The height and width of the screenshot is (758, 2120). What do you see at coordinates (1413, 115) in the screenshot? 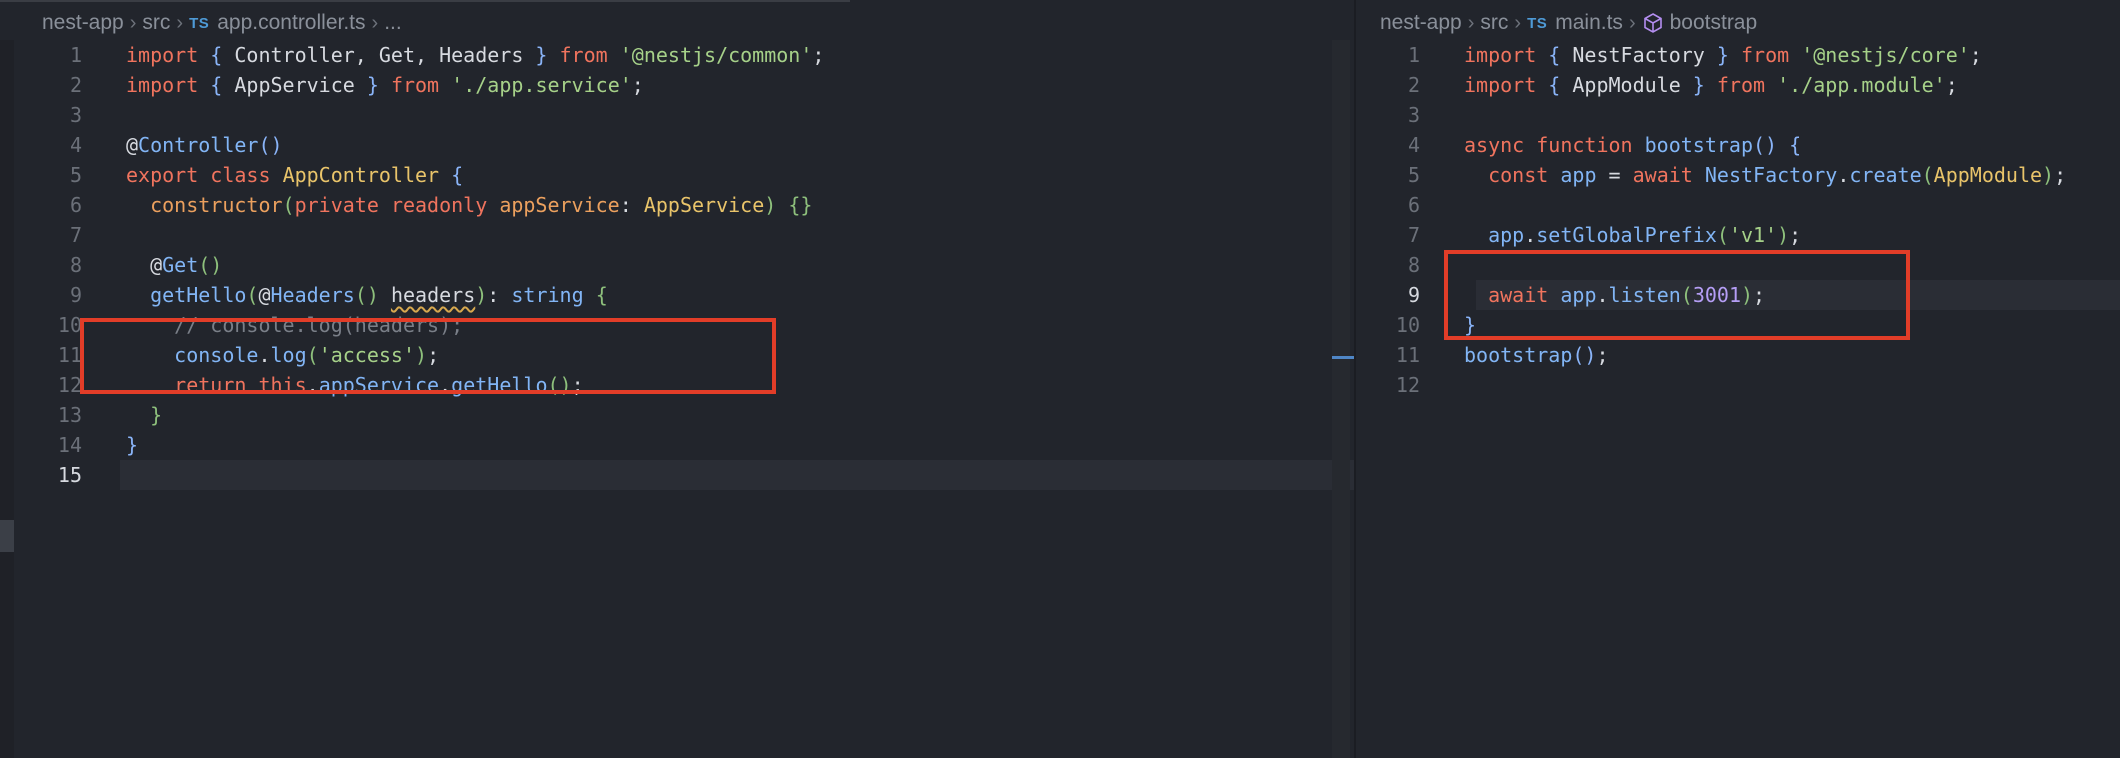
I see `line-number: 3` at bounding box center [1413, 115].